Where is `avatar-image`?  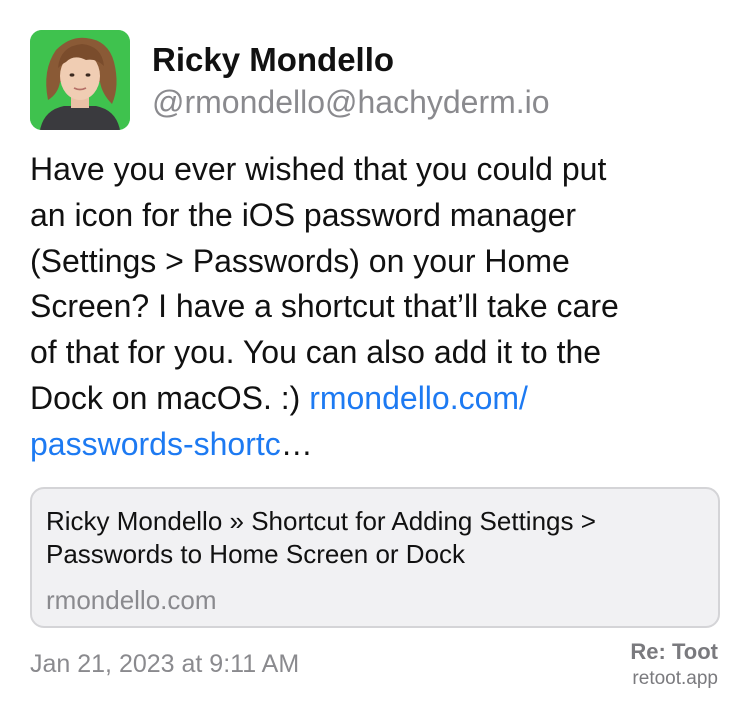
avatar-image is located at coordinates (80, 80).